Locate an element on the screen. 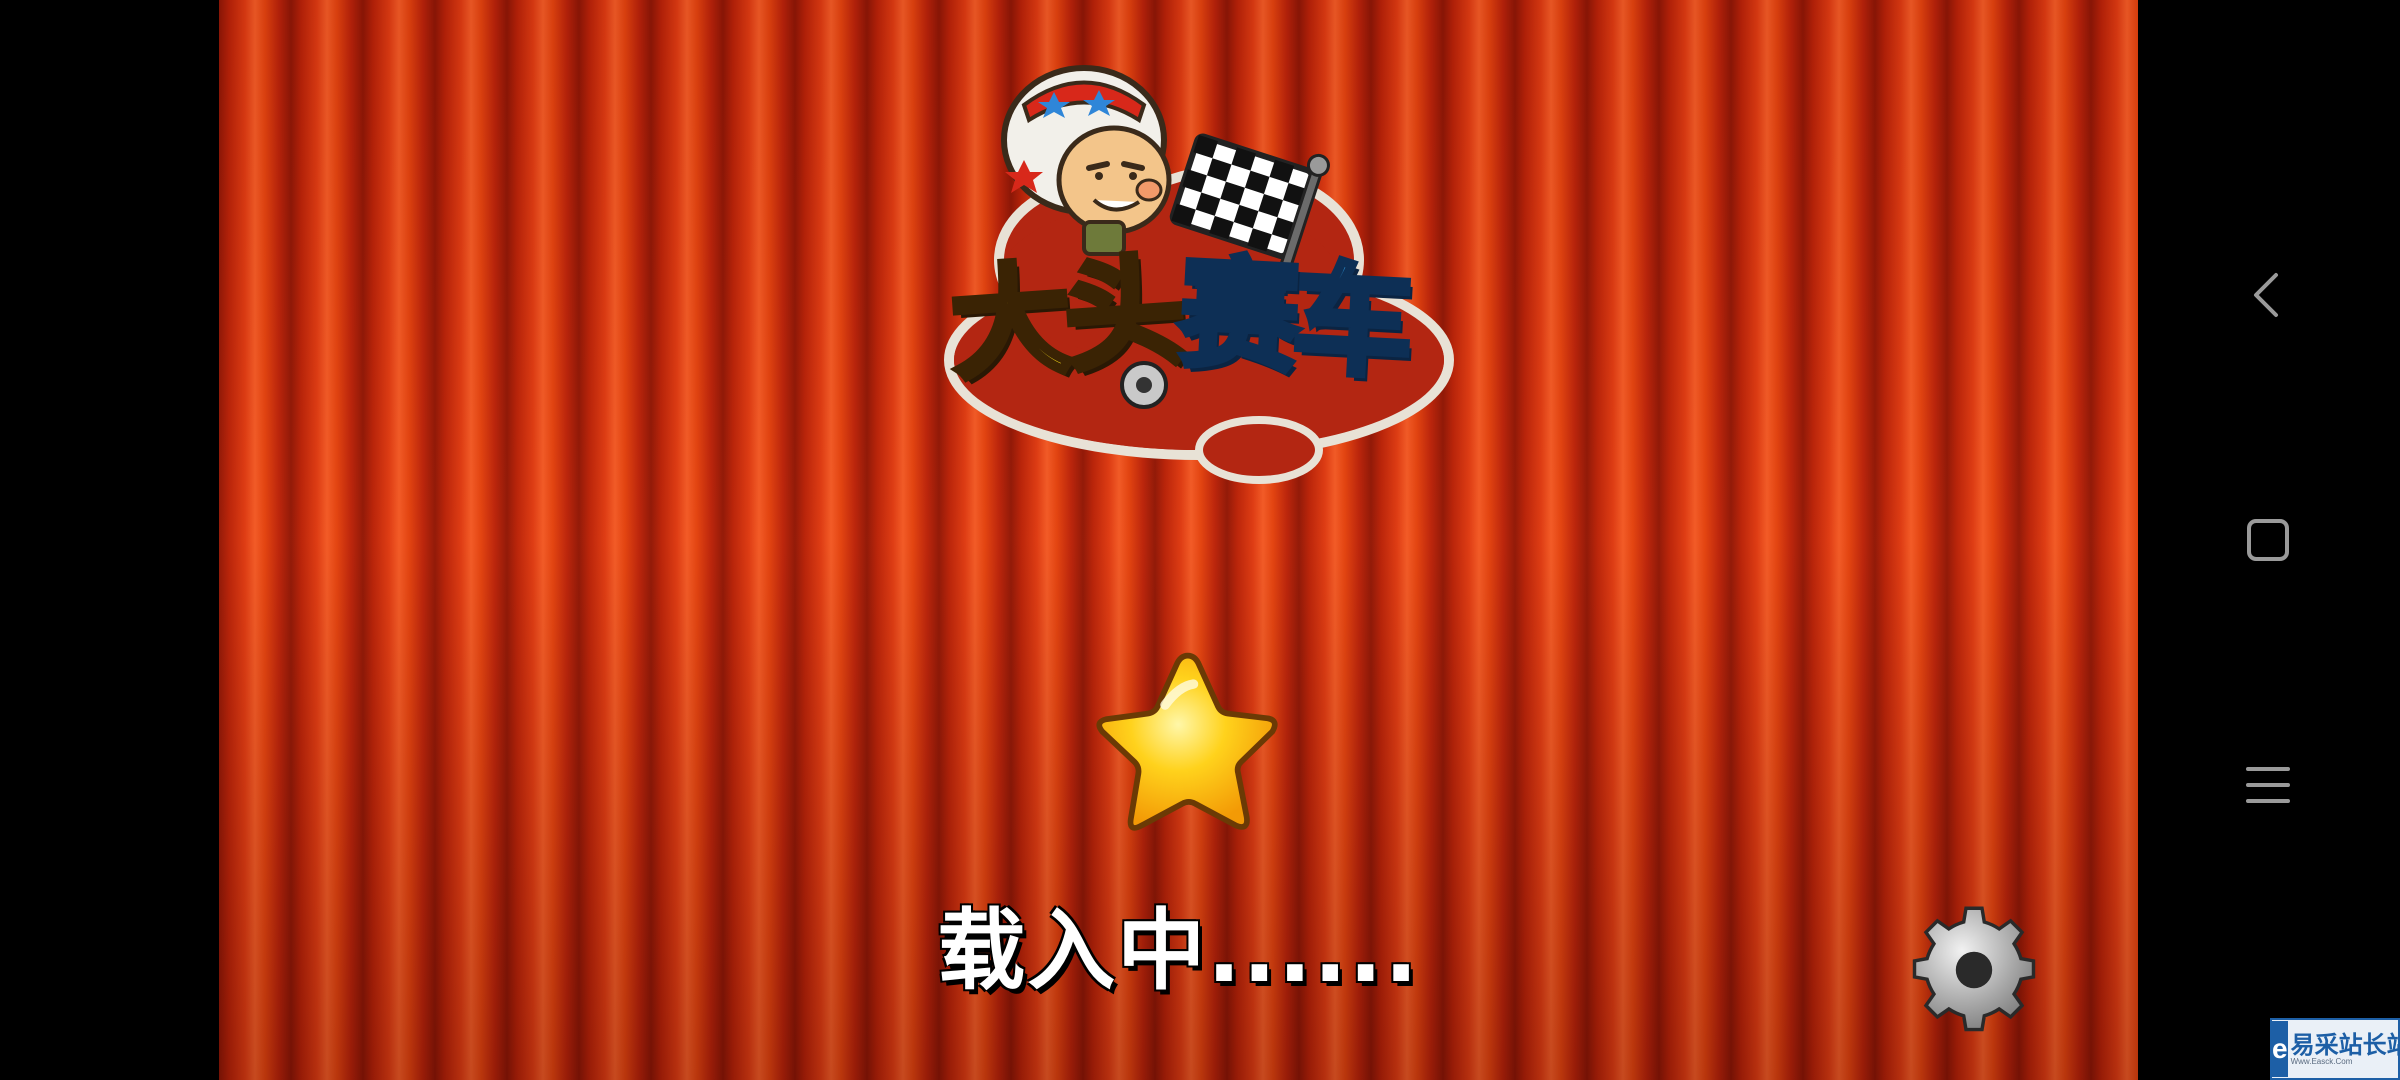  system-nav-bar is located at coordinates (2269, 540).